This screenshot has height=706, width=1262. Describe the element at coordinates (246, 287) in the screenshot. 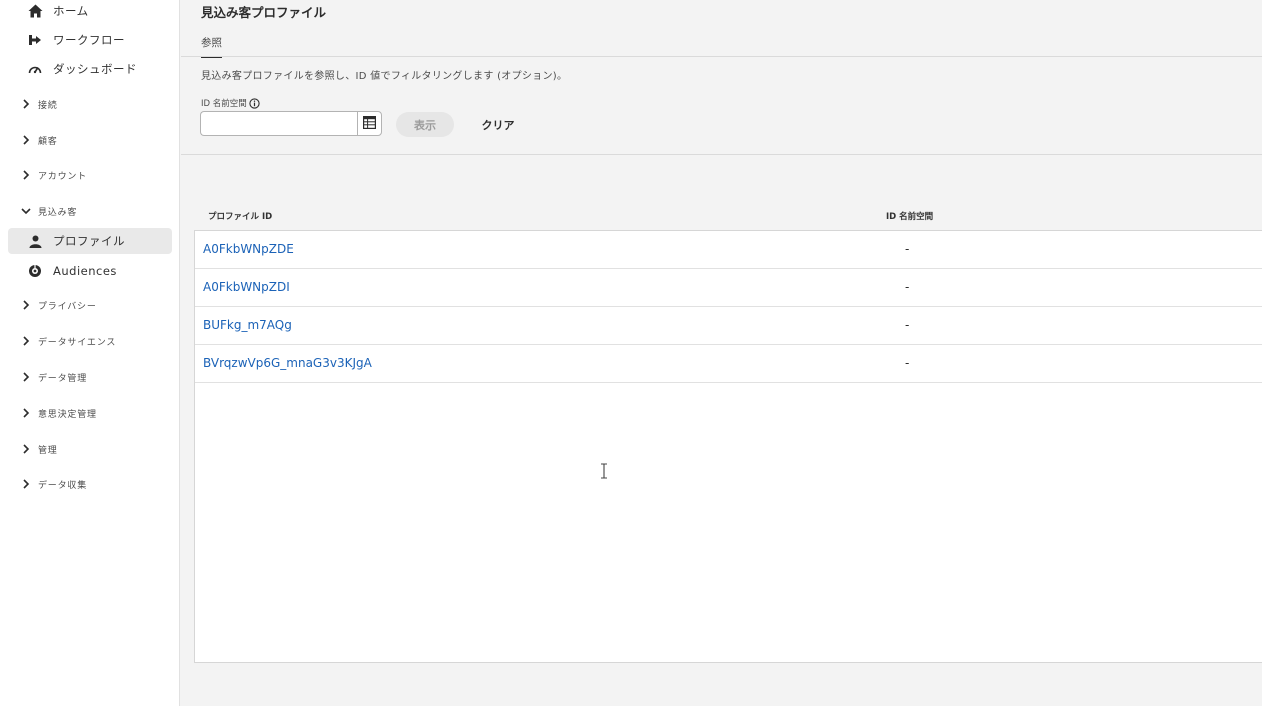

I see `profile-id-link: A0FkbWNpZDI` at that location.